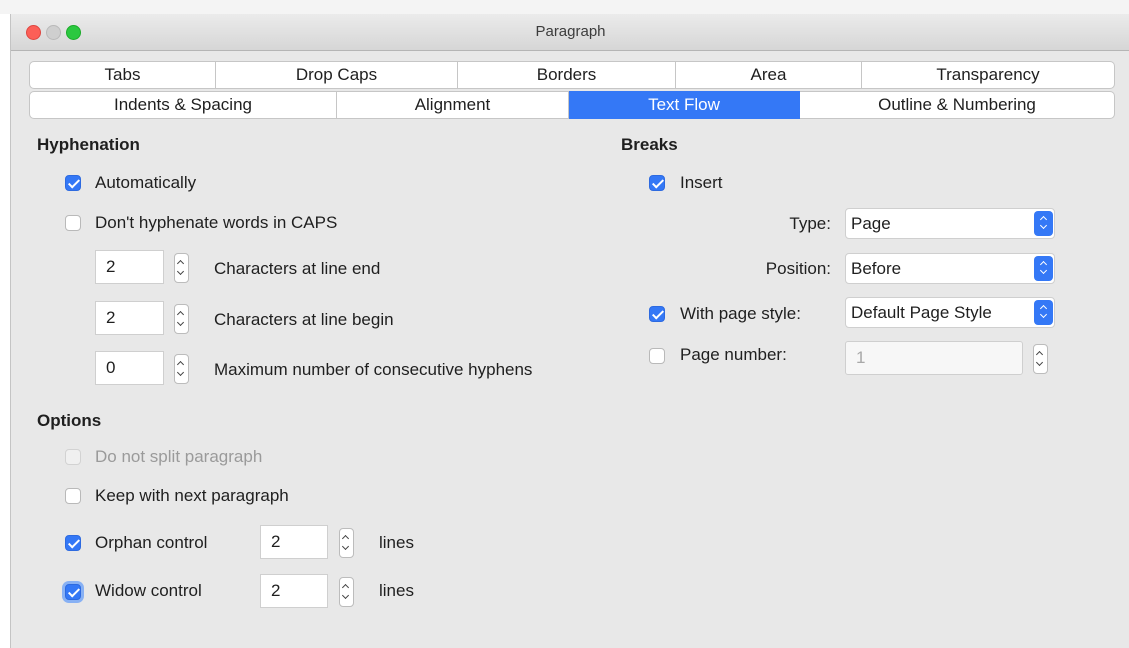 The image size is (1129, 648). What do you see at coordinates (294, 591) in the screenshot?
I see `widow-lines-input: 2` at bounding box center [294, 591].